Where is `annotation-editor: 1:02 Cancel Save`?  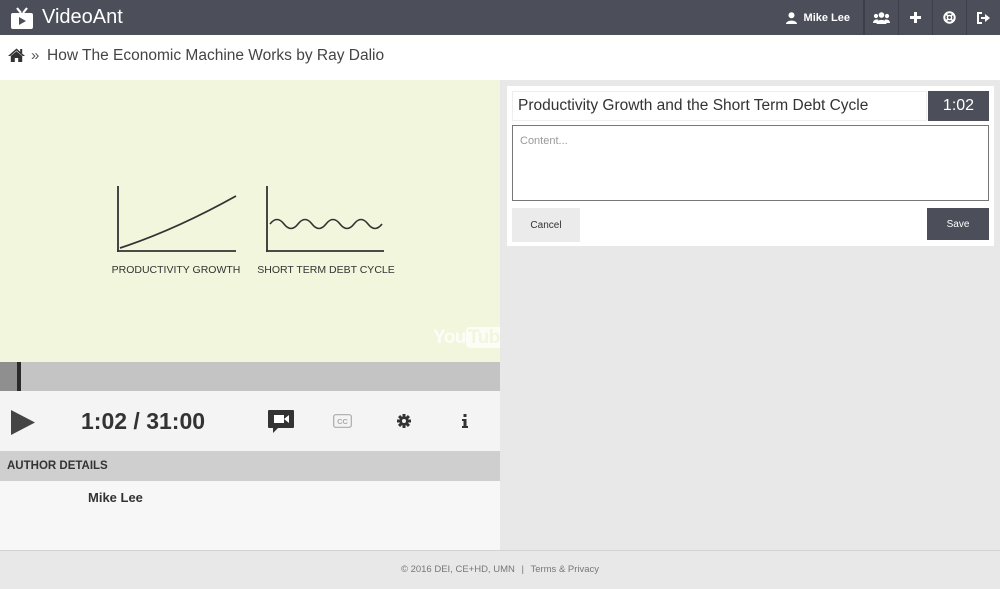
annotation-editor: 1:02 Cancel Save is located at coordinates (750, 166).